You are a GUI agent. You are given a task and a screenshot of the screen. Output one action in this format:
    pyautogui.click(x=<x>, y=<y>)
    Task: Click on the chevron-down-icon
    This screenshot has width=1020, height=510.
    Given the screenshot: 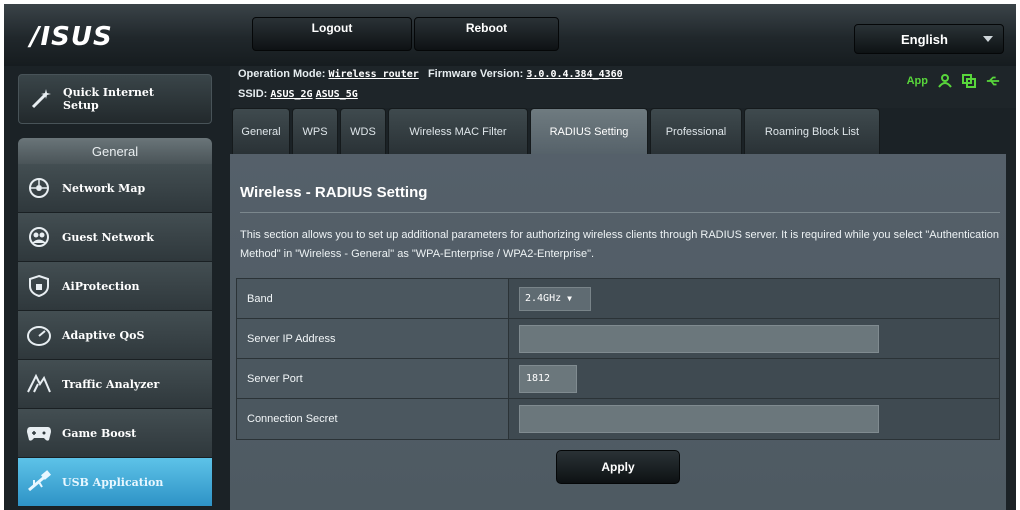 What is the action you would take?
    pyautogui.click(x=988, y=39)
    